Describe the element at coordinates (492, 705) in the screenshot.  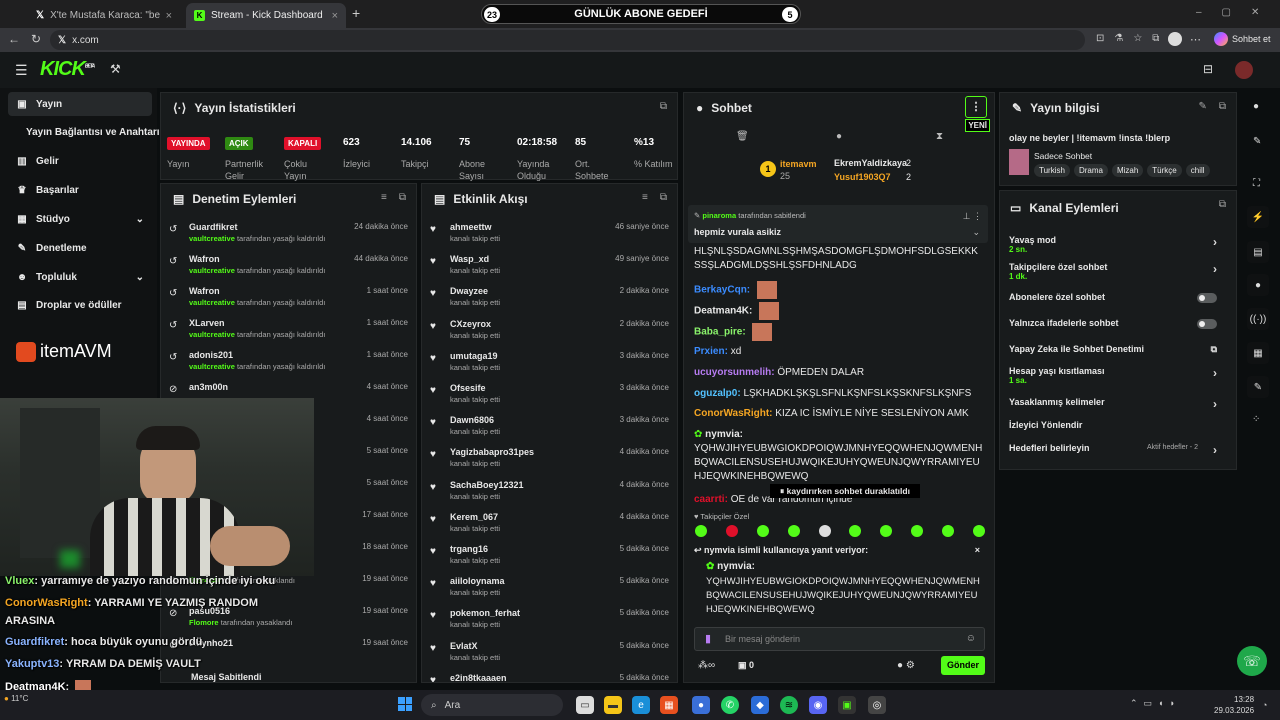
I see `taskbar-search: ⌕ Ara` at that location.